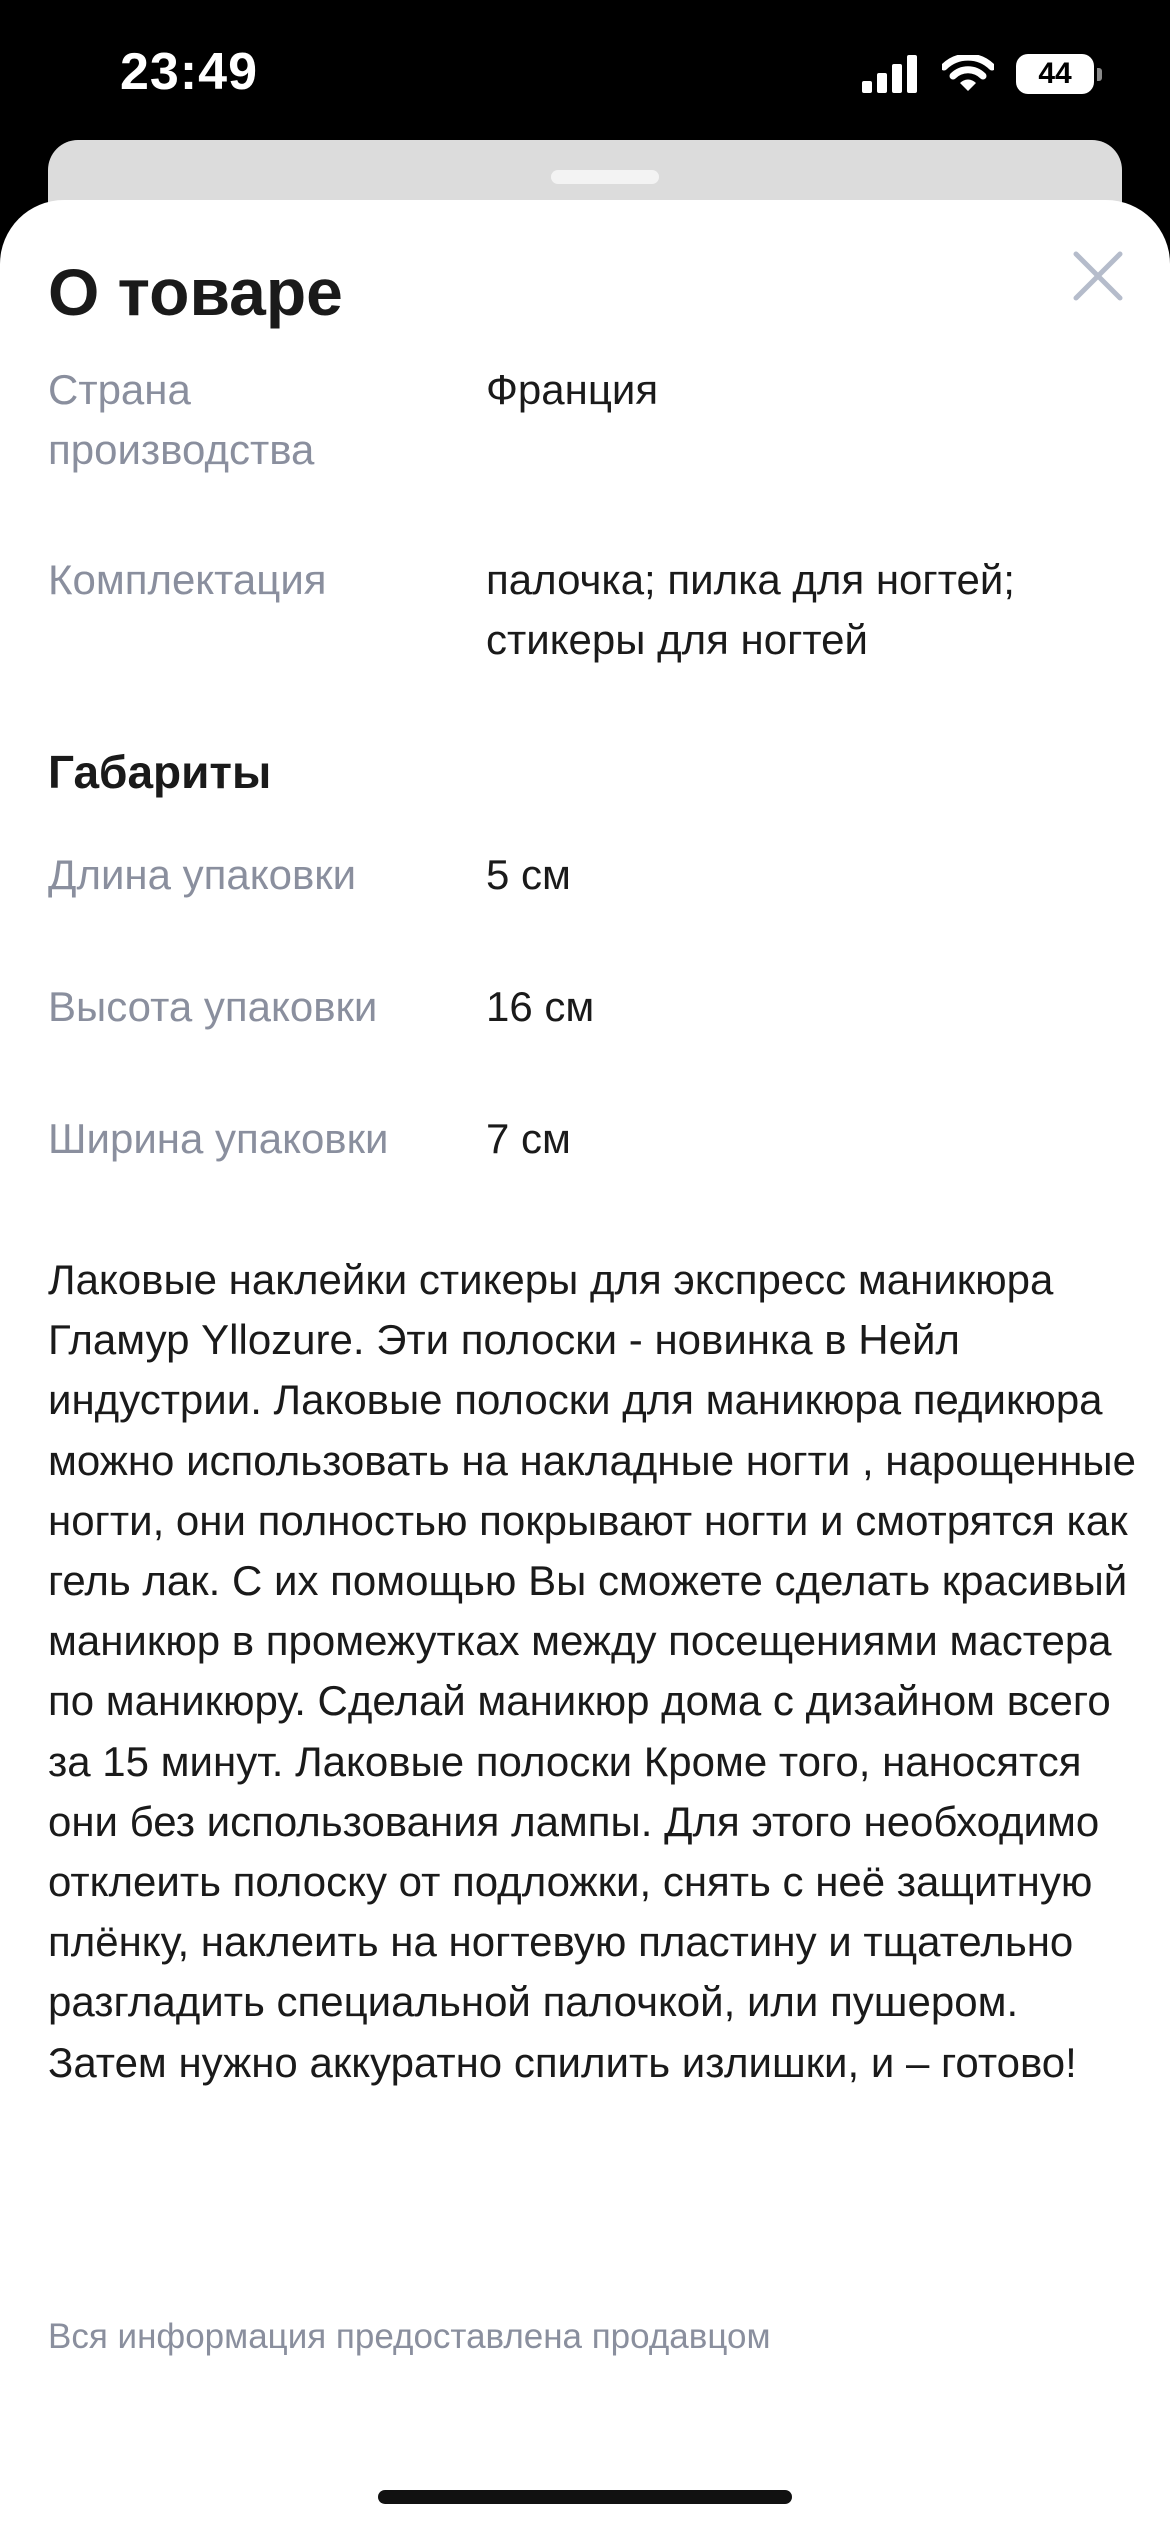 The width and height of the screenshot is (1170, 2532). What do you see at coordinates (1098, 276) in the screenshot?
I see `close-icon` at bounding box center [1098, 276].